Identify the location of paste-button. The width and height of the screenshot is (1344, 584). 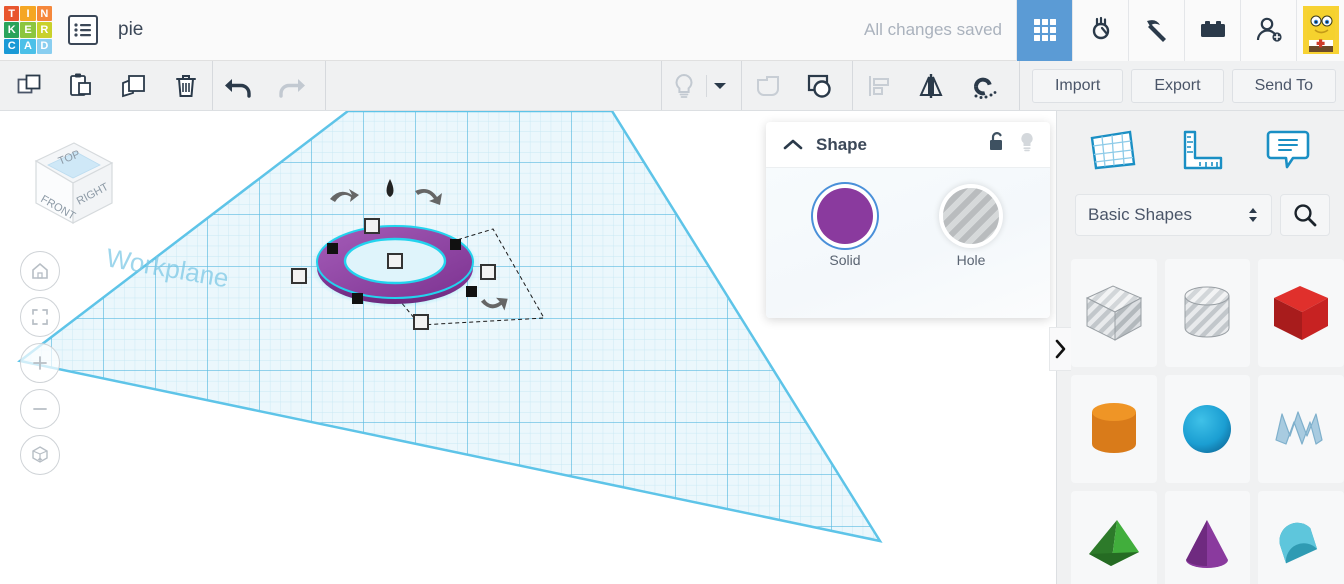
(82, 85).